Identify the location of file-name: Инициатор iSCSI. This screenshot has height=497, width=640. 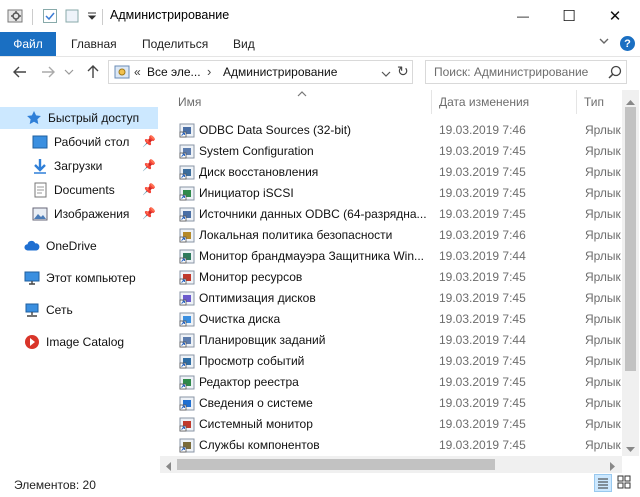
(313, 193).